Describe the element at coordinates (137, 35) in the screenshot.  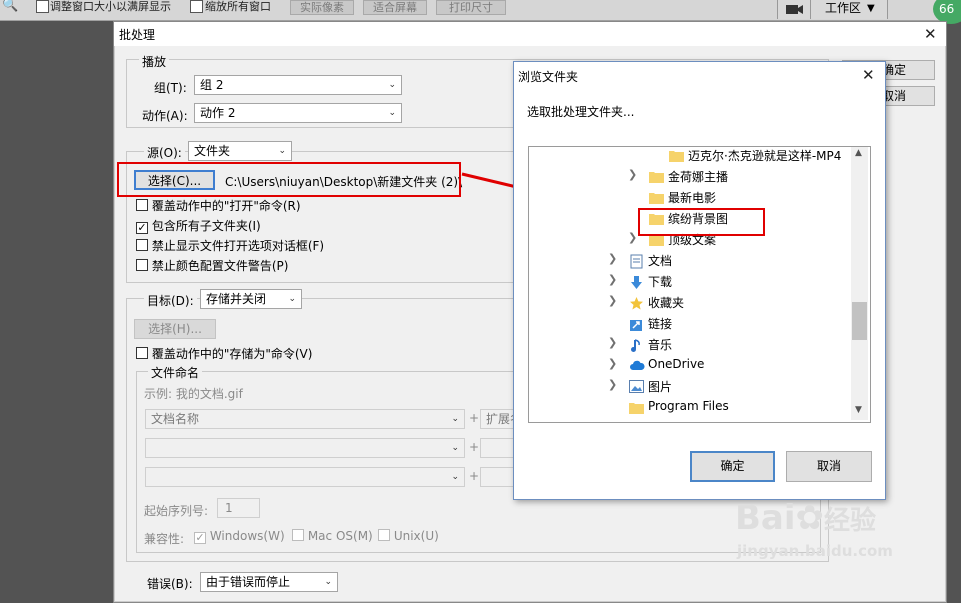
I see `batch-title: 批处理` at that location.